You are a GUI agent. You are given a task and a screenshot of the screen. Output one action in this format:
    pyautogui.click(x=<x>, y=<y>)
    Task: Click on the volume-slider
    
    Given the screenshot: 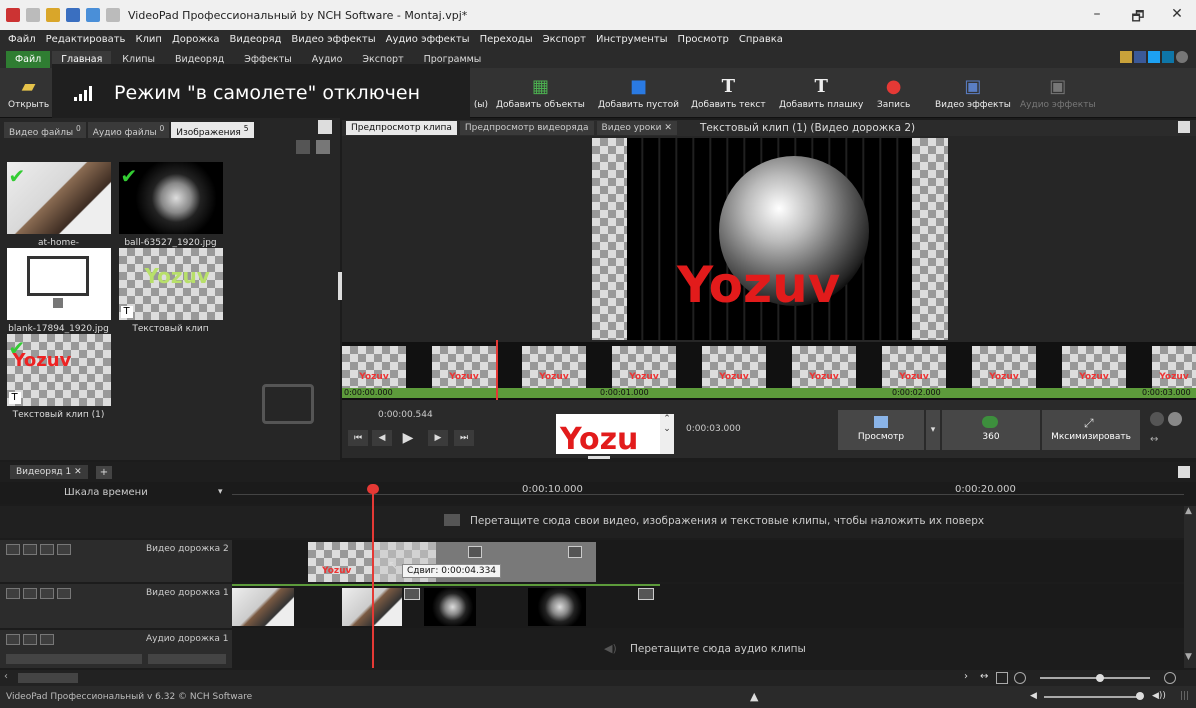 What is the action you would take?
    pyautogui.click(x=74, y=659)
    